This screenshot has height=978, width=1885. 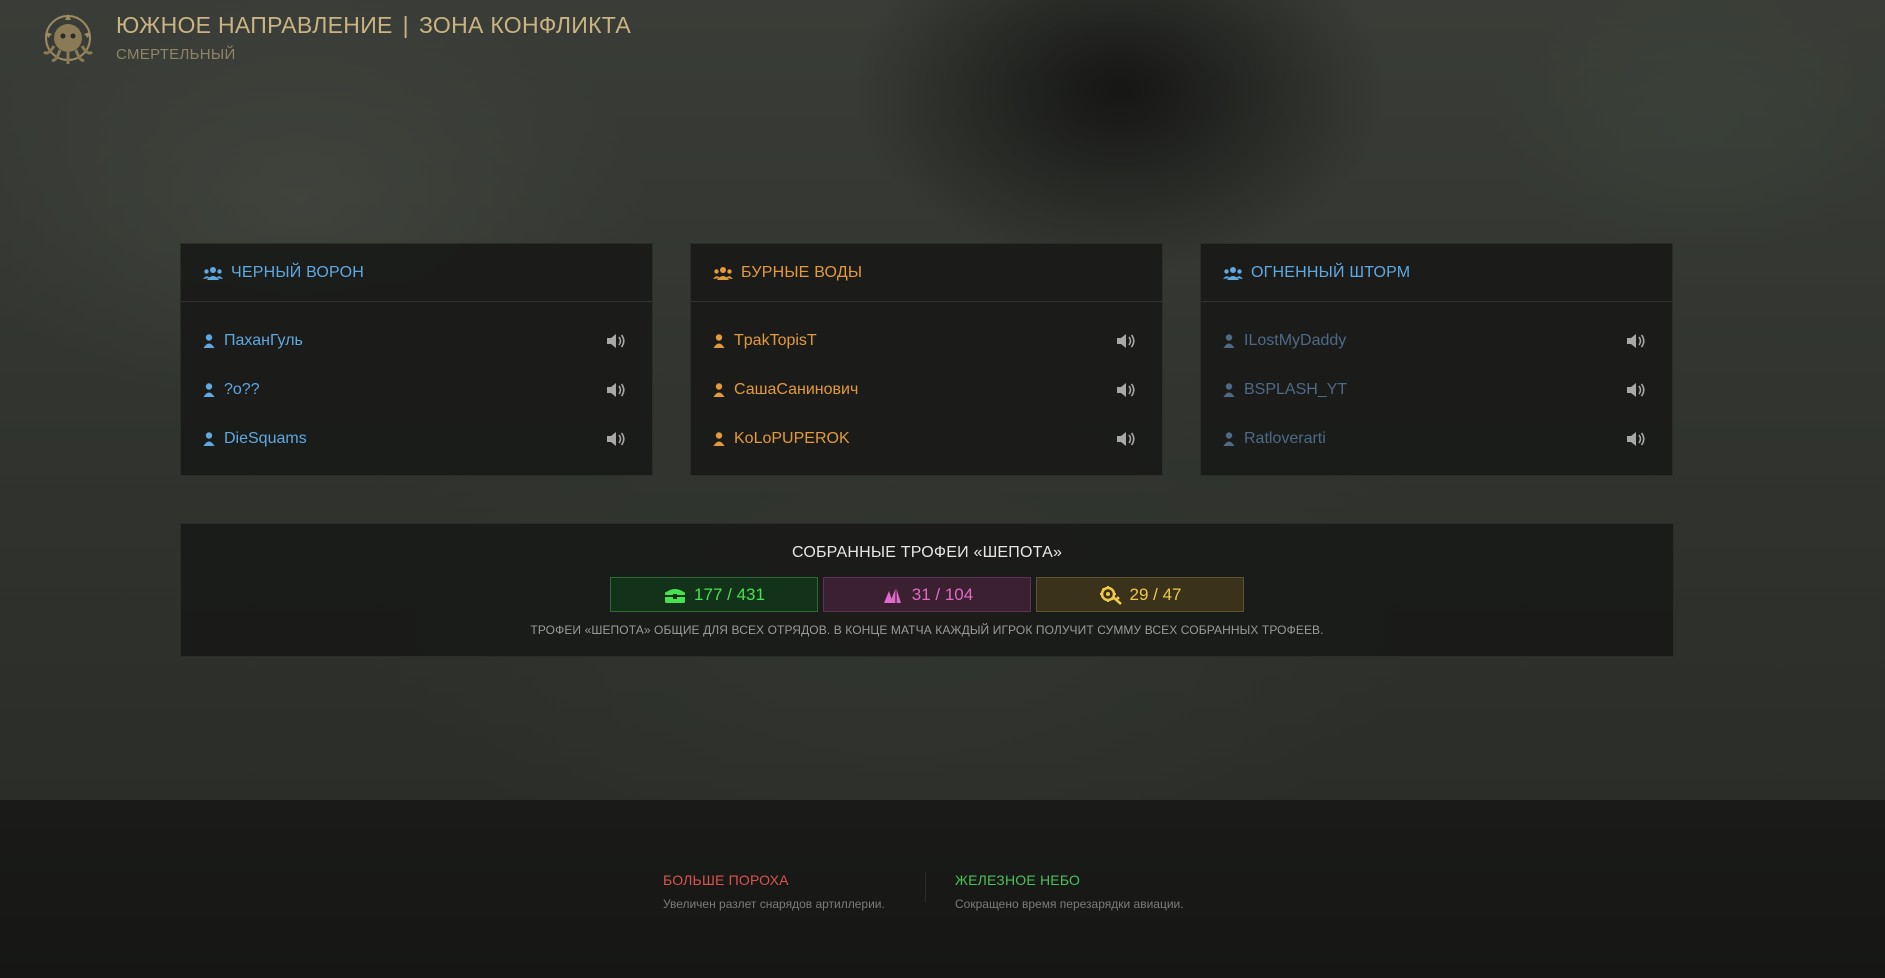 What do you see at coordinates (176, 54) in the screenshot?
I see `difficulty-label: СМЕРТЕЛЬНЫЙ` at bounding box center [176, 54].